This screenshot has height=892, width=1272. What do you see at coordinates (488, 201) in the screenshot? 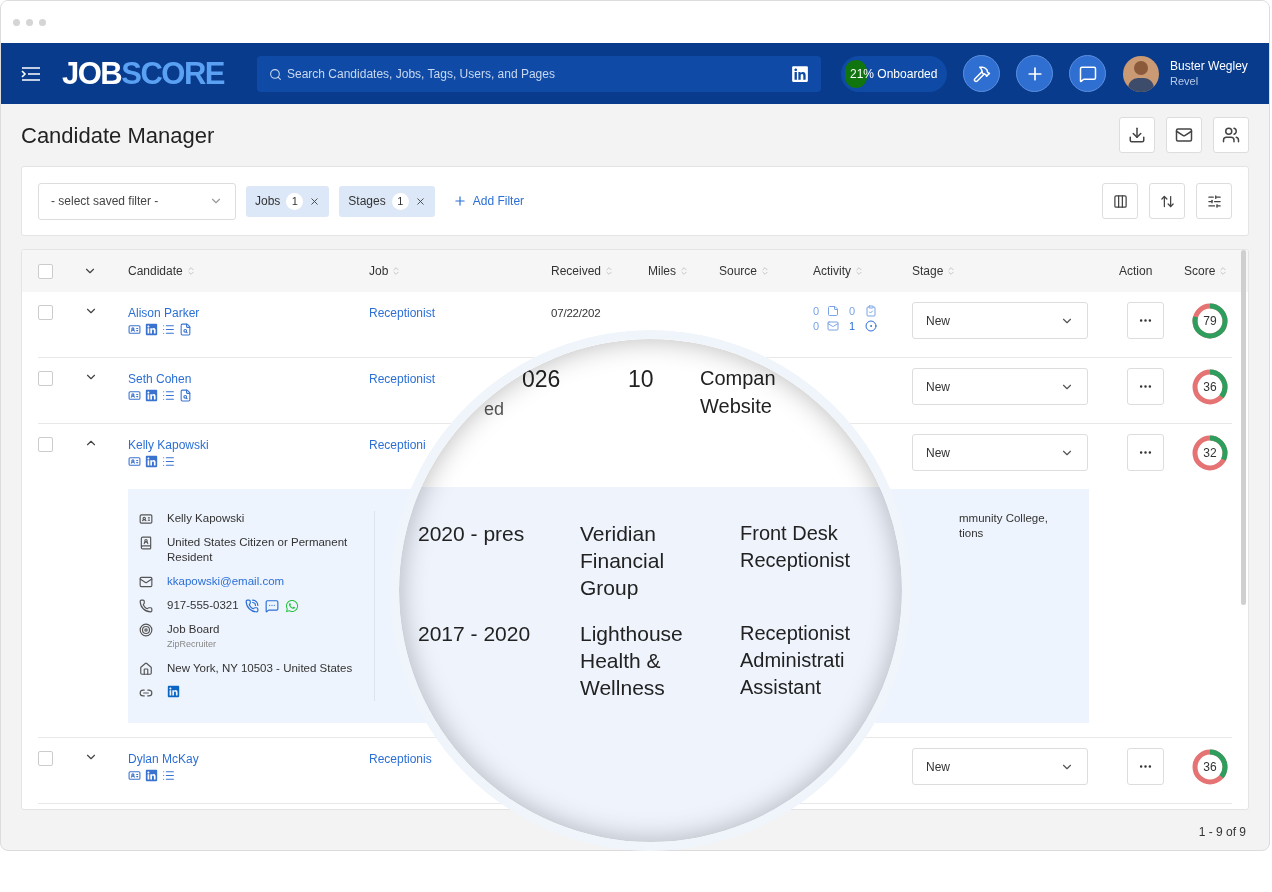
I see `add-filter-button: Add Filter` at bounding box center [488, 201].